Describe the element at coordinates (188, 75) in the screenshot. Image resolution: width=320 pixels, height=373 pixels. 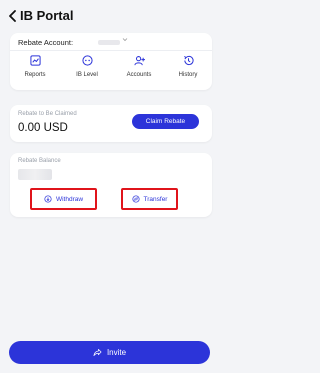
I see `nav-label-history: History` at that location.